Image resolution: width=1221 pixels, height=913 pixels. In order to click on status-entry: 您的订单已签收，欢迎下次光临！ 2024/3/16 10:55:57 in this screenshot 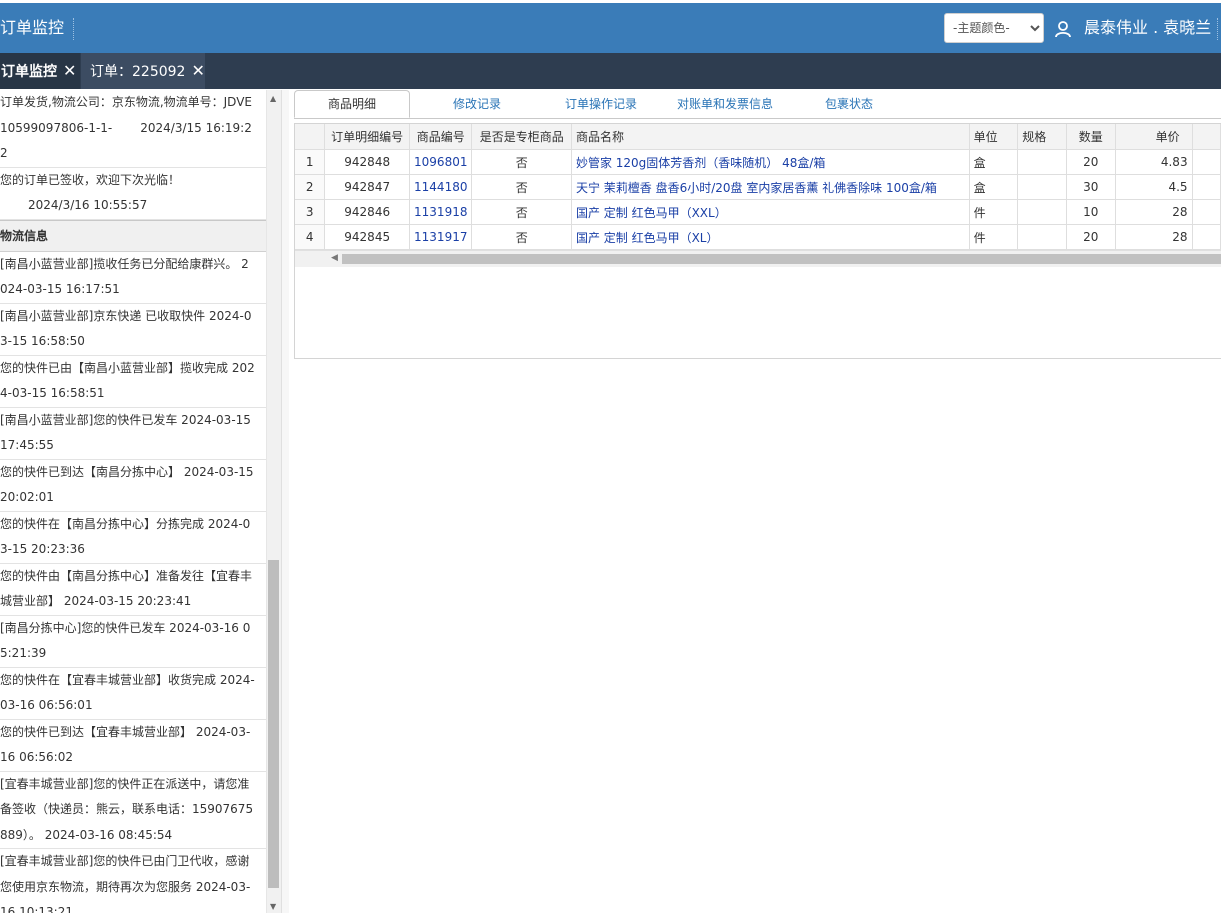, I will do `click(133, 194)`.